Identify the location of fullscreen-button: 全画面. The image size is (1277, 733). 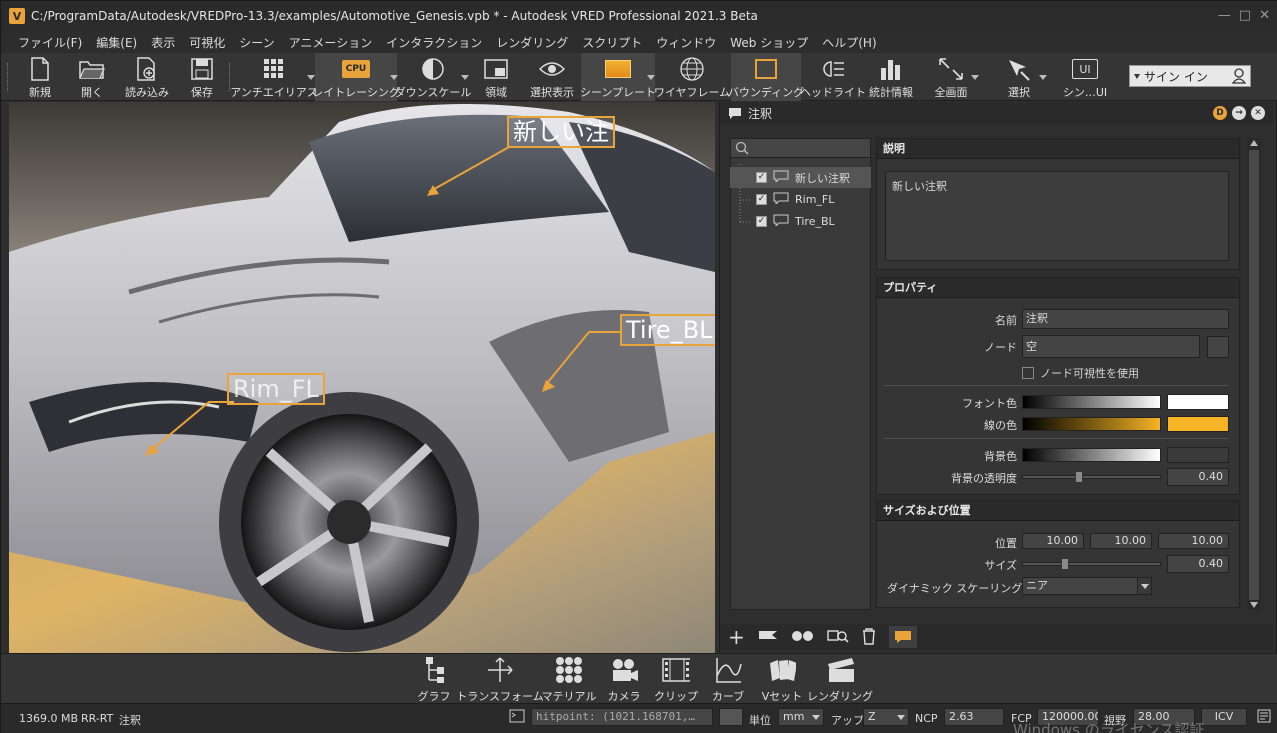
(954, 77).